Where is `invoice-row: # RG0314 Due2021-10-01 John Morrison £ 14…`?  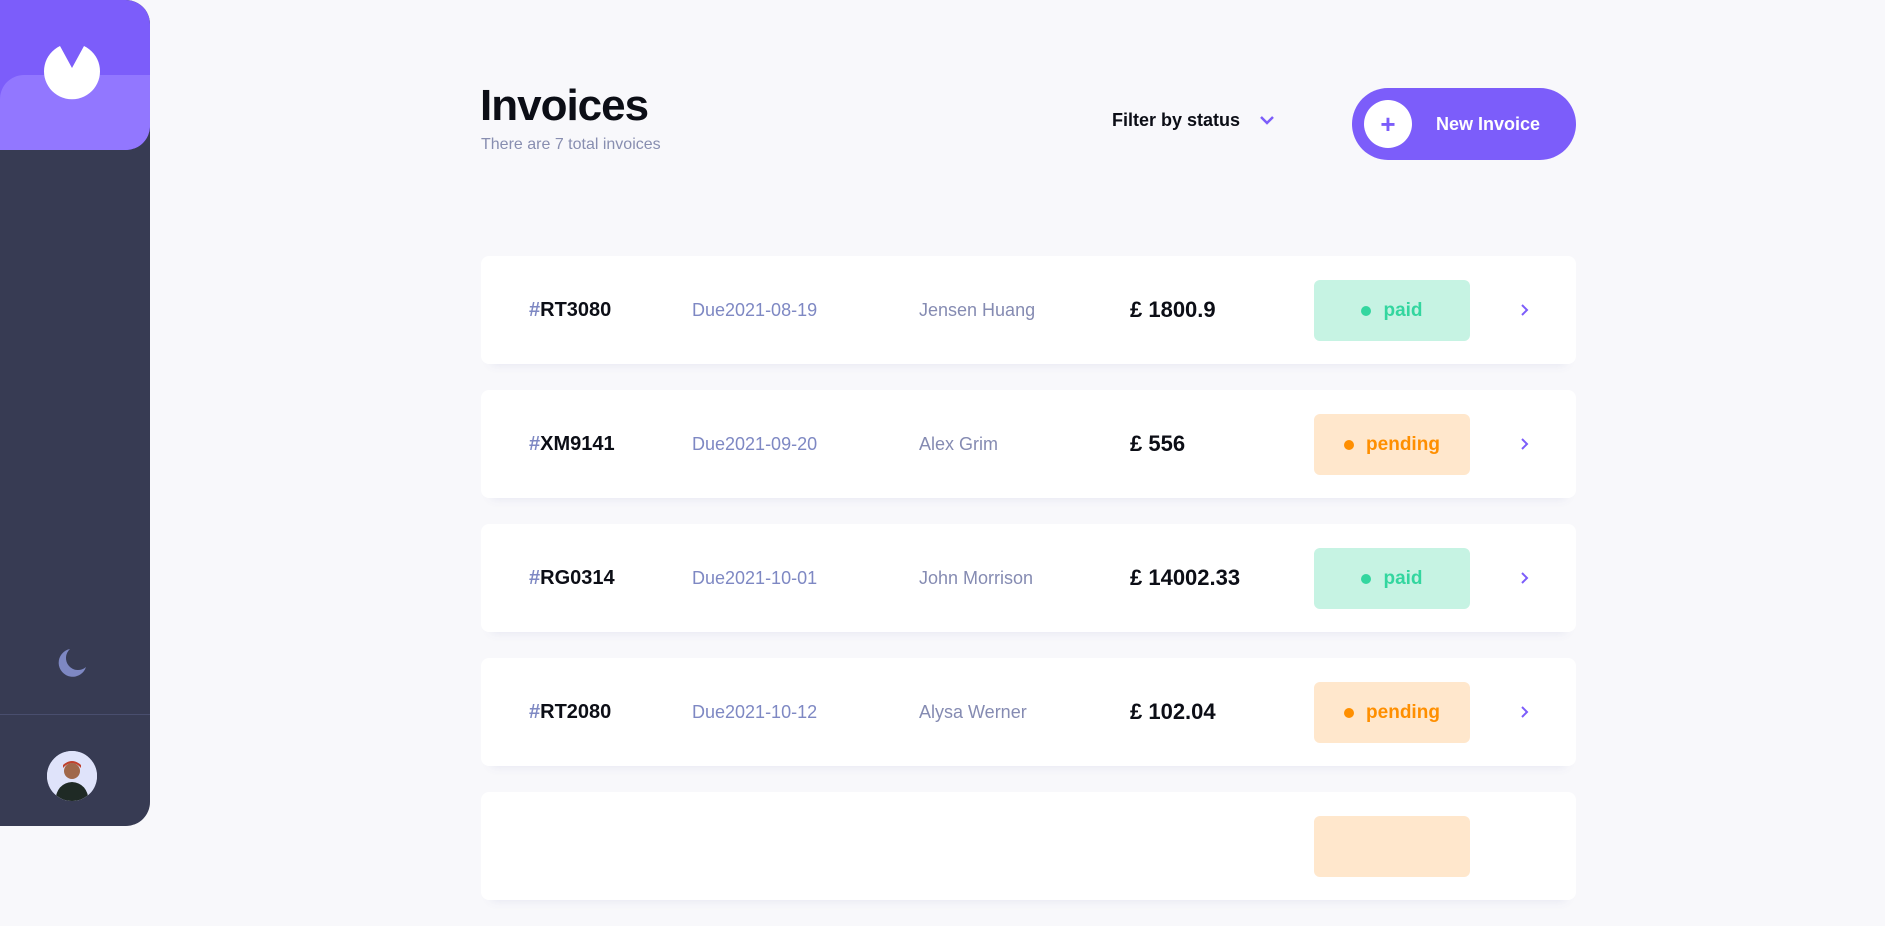 invoice-row: # RG0314 Due2021-10-01 John Morrison £ 14… is located at coordinates (1028, 578).